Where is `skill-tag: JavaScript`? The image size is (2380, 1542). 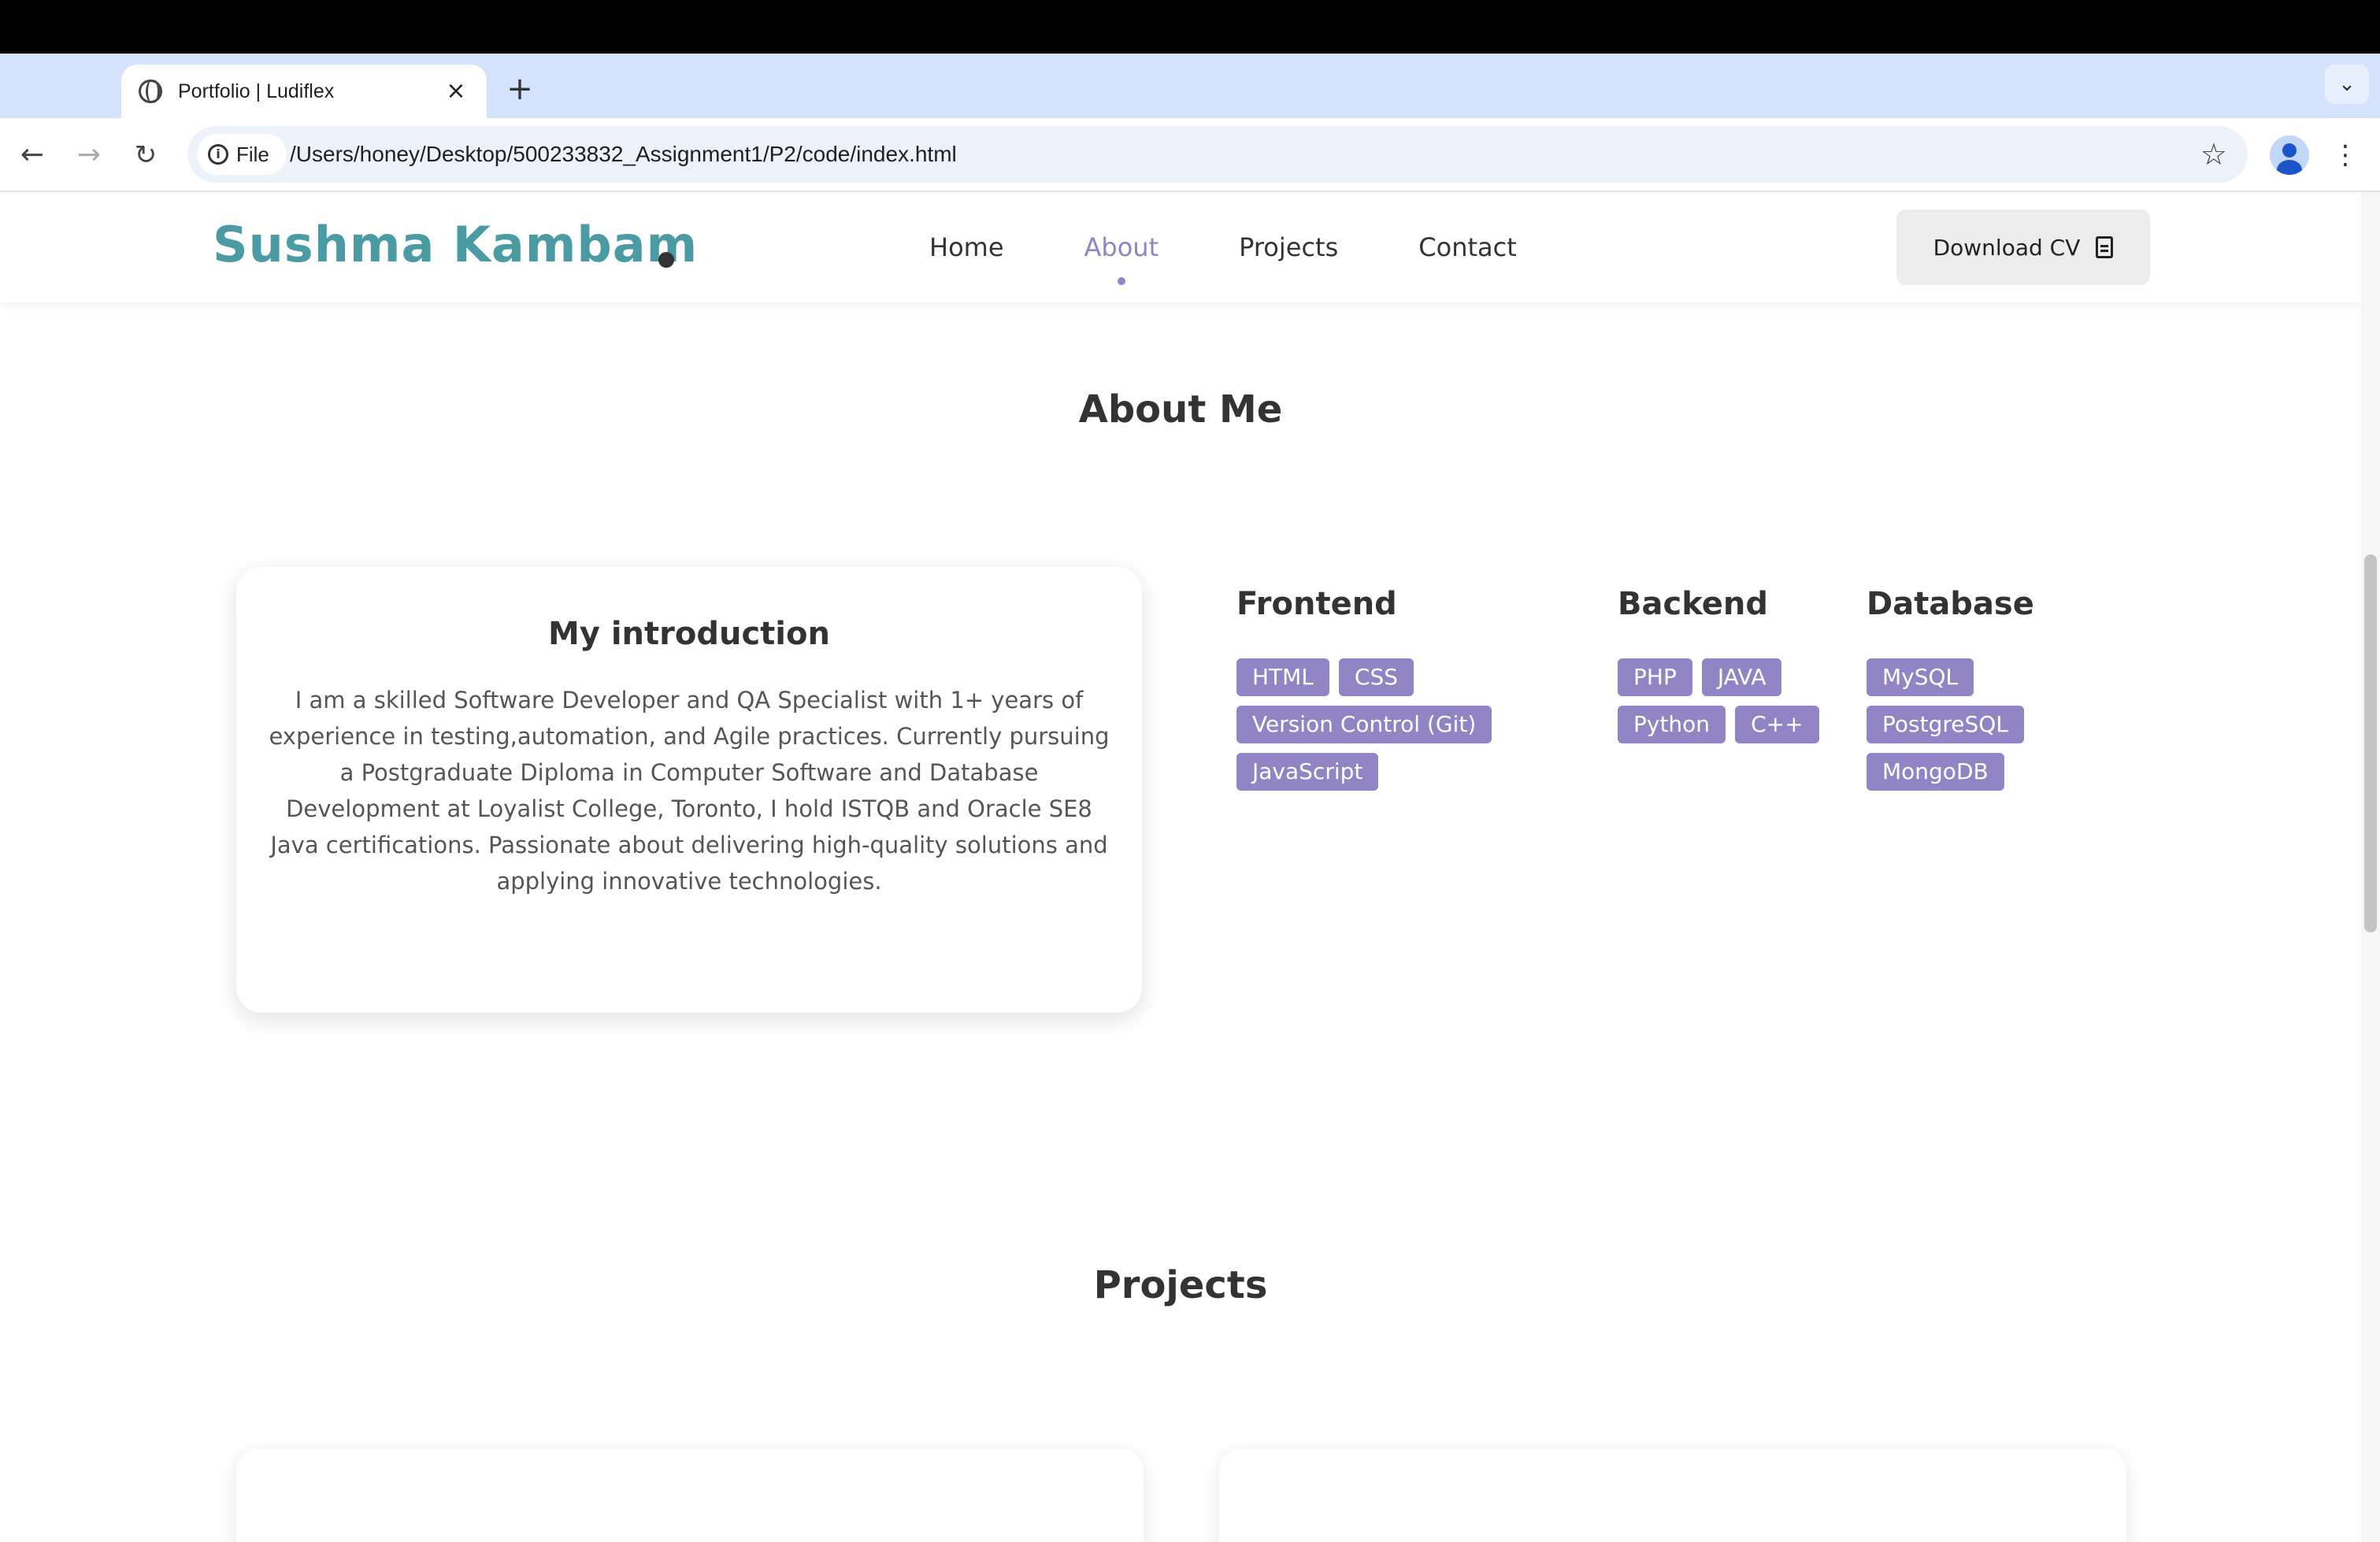 skill-tag: JavaScript is located at coordinates (1307, 772).